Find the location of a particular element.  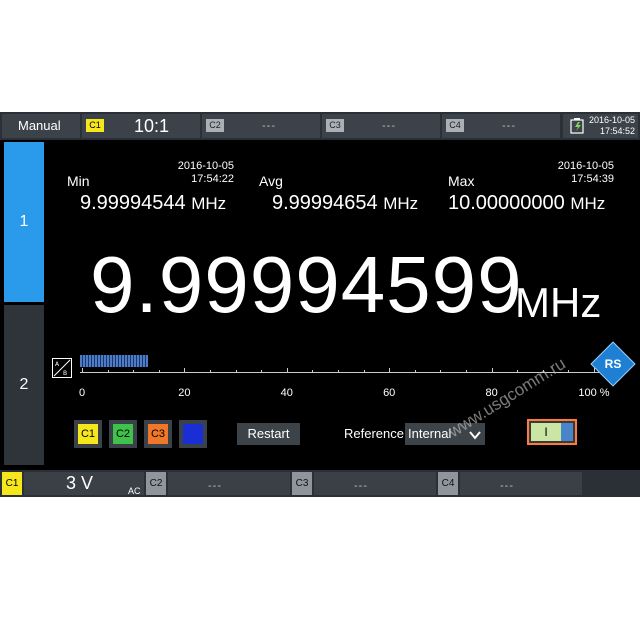

min-date: 2016-10-05 is located at coordinates (205, 166).